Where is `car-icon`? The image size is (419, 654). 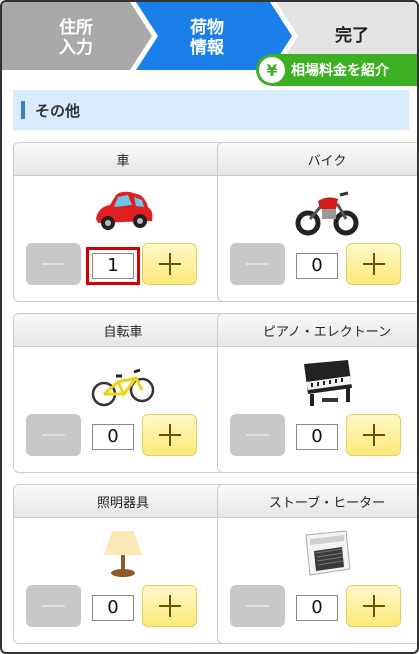 car-icon is located at coordinates (124, 210).